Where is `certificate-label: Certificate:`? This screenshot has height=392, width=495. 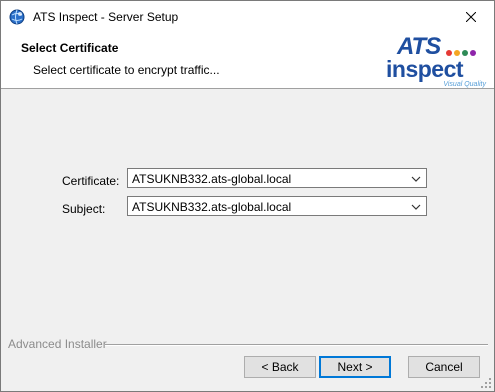 certificate-label: Certificate: is located at coordinates (91, 181).